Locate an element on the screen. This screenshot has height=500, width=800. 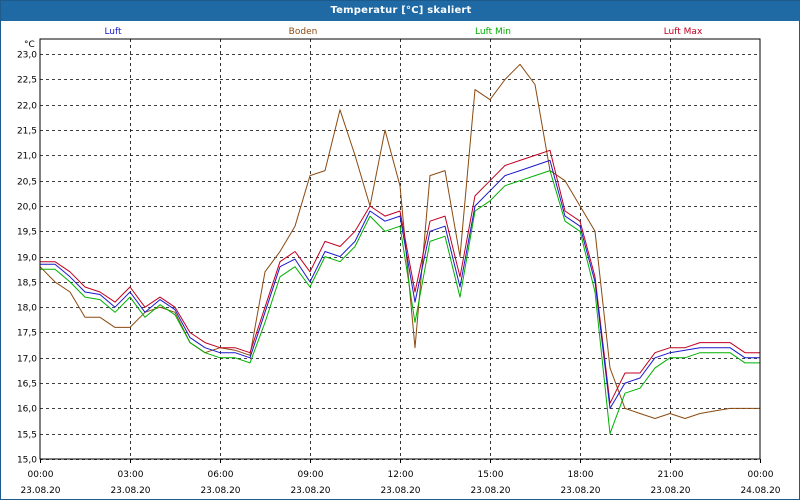
y-tick-label: 23,0 is located at coordinates (27, 56).